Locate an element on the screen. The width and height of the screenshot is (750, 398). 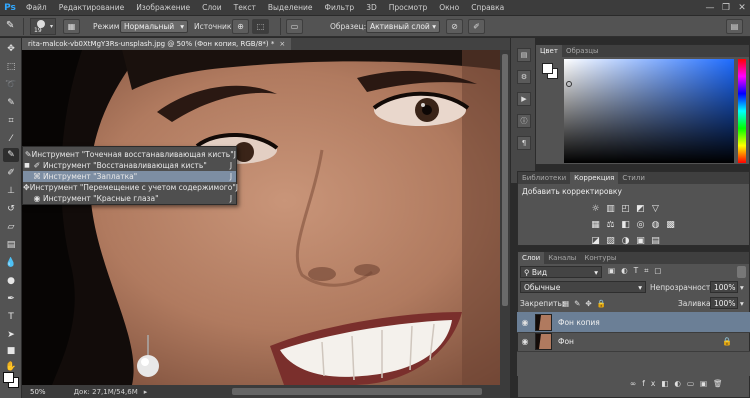
layer-name: Фон is located at coordinates (566, 341).